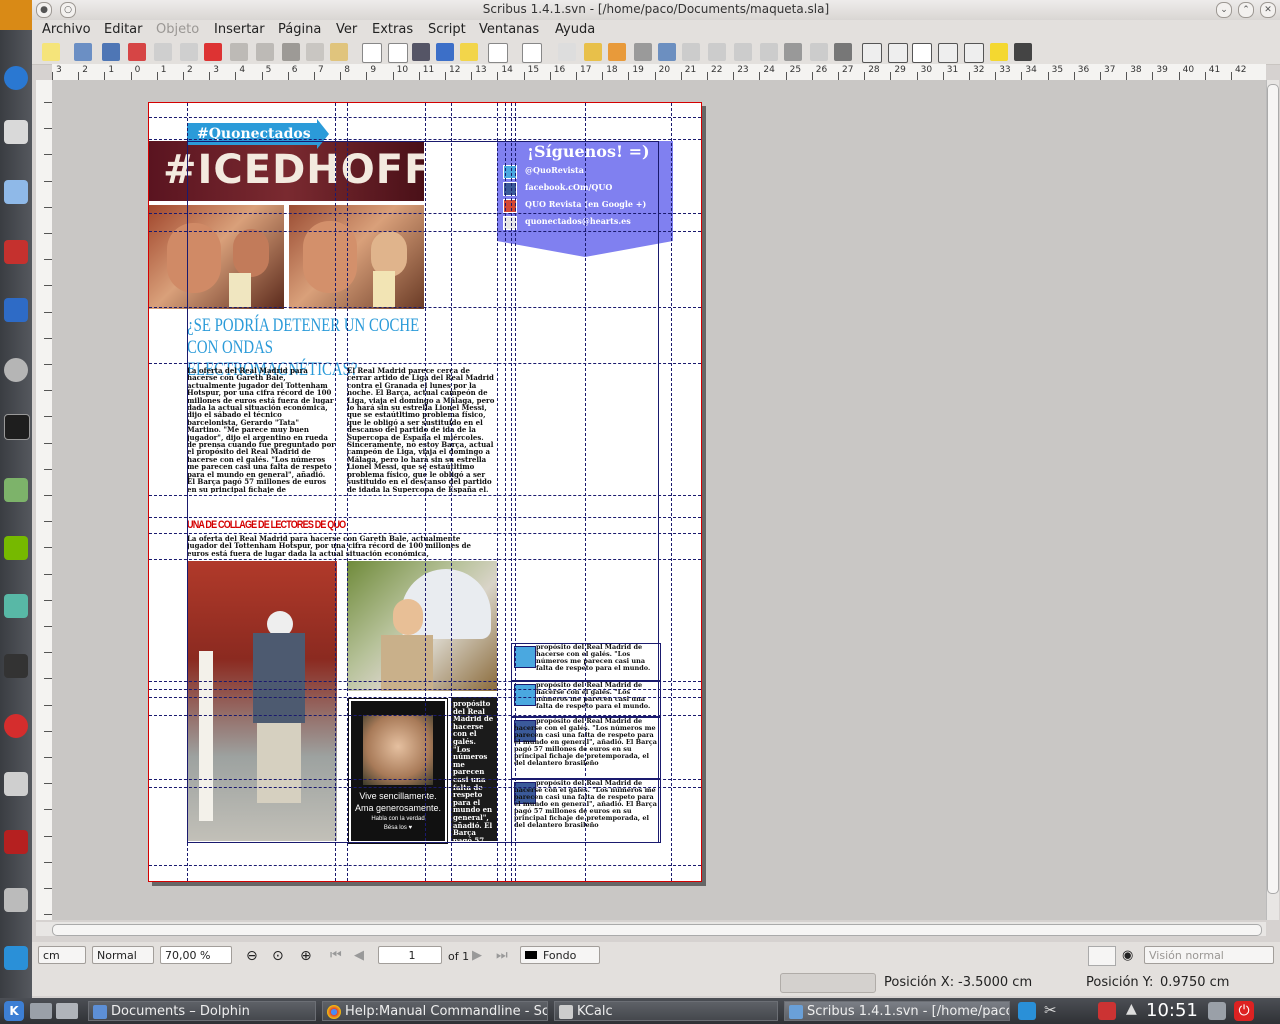  Describe the element at coordinates (667, 52) in the screenshot. I see `zoom-icon` at that location.